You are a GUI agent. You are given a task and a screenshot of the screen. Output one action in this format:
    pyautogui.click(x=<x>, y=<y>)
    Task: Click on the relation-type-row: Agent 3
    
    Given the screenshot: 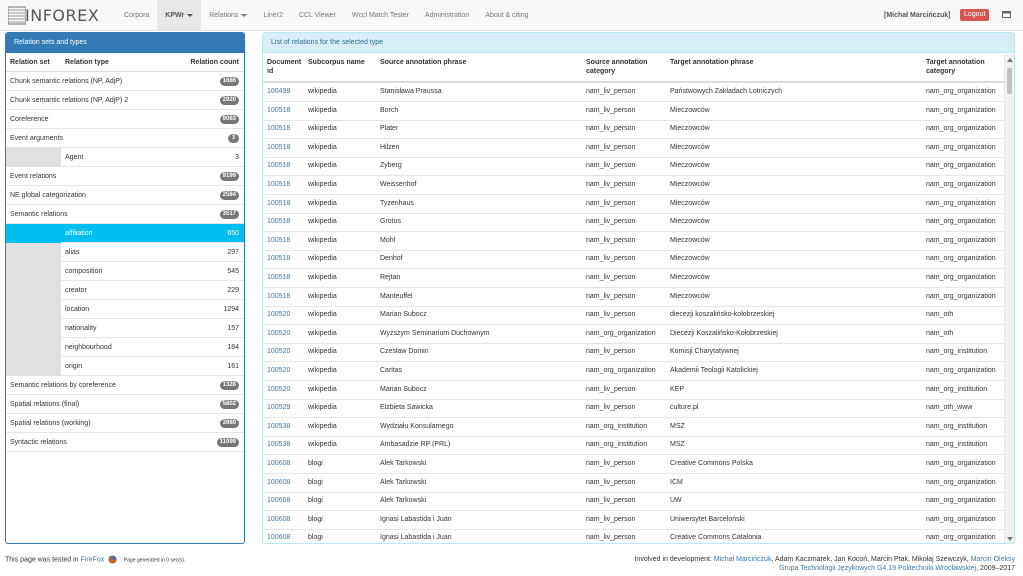 What is the action you would take?
    pyautogui.click(x=125, y=157)
    